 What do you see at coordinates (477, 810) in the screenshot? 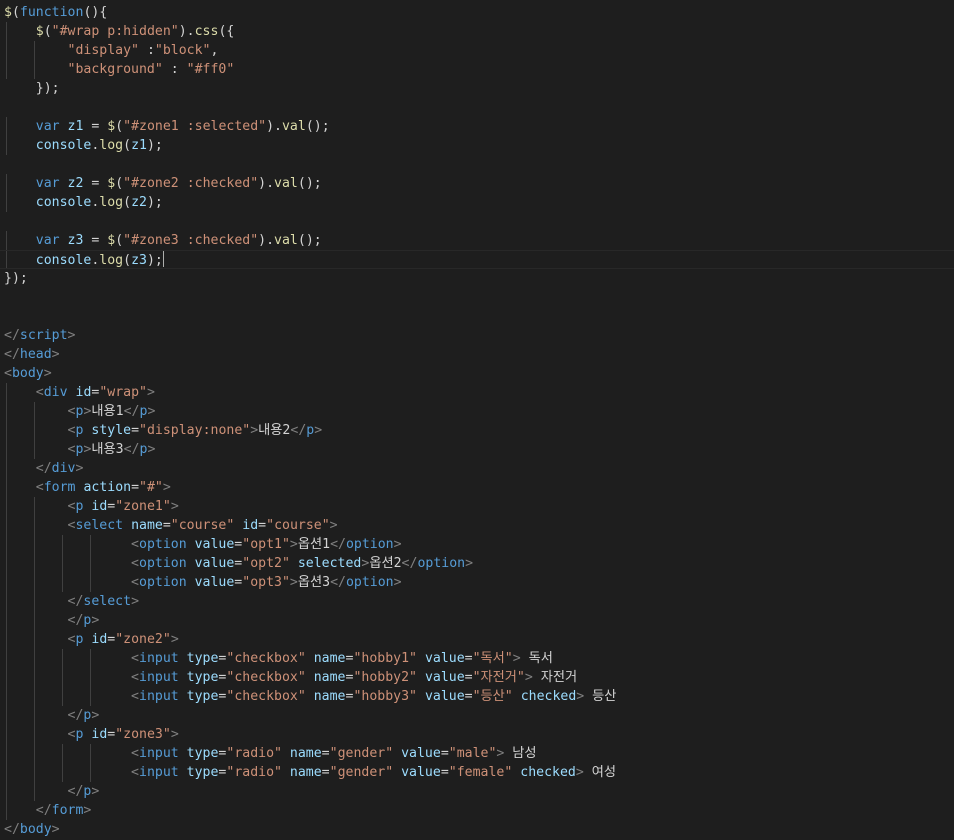
I see `code-line: </form>` at bounding box center [477, 810].